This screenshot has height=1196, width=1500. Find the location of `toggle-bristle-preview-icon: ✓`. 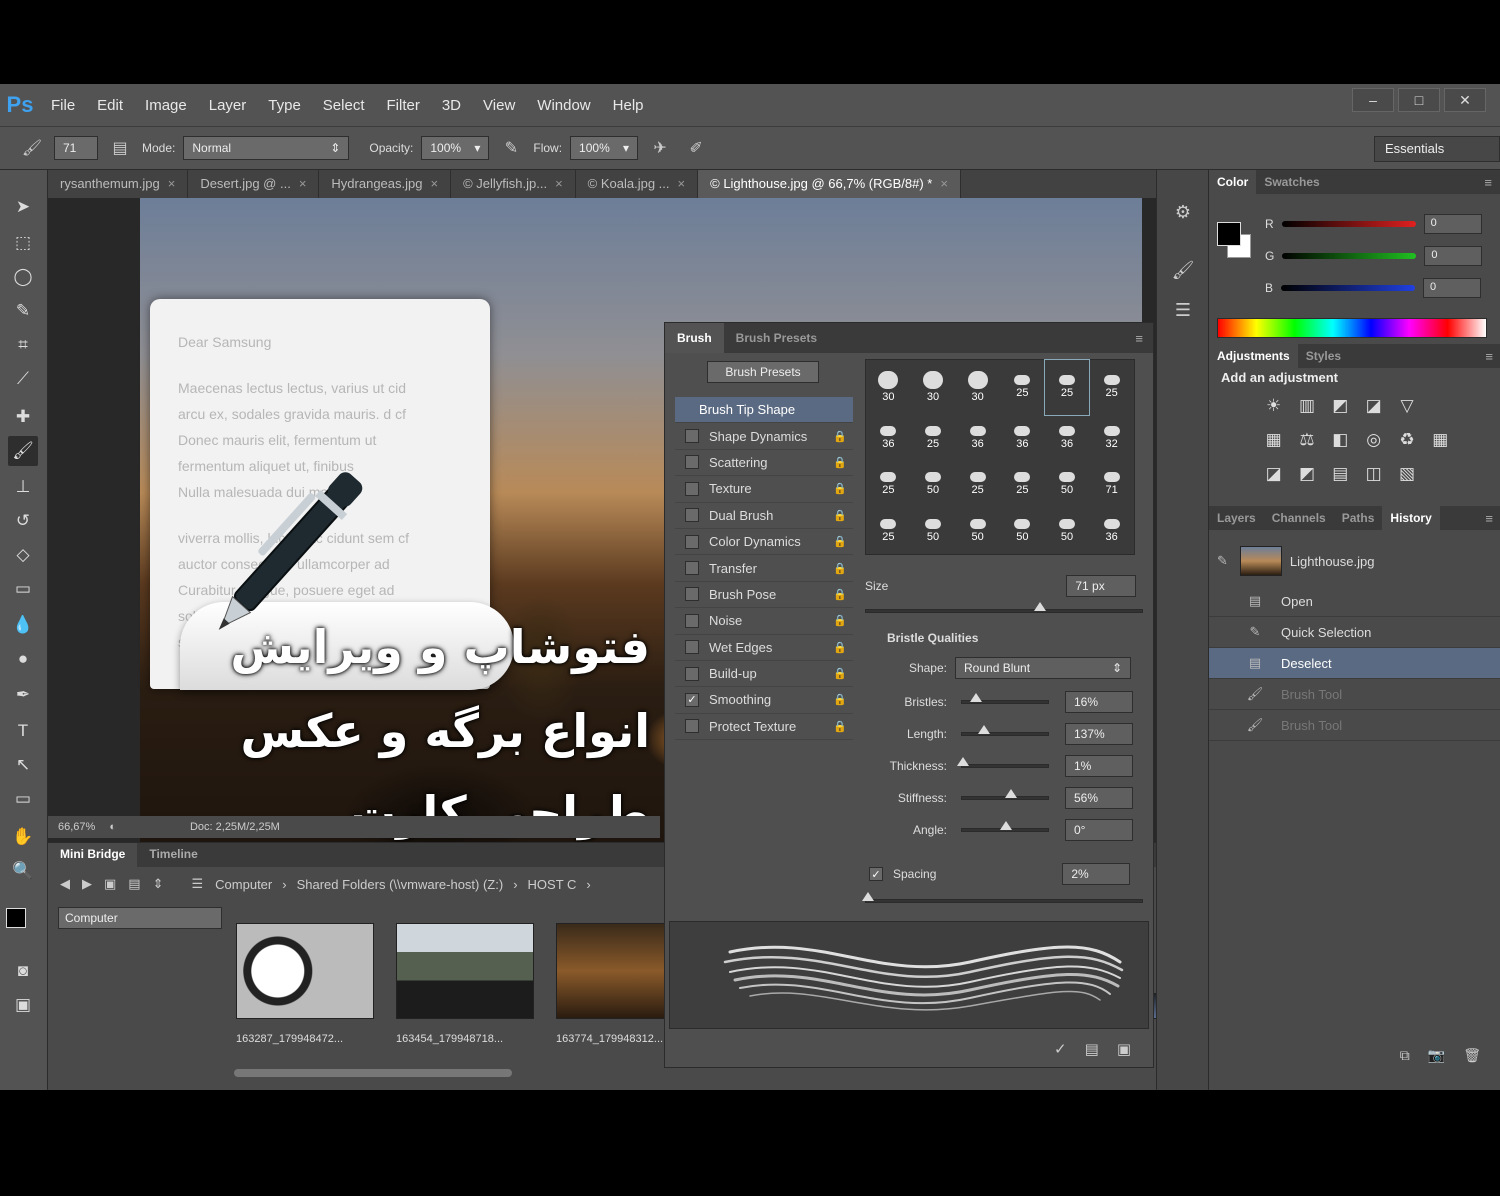

toggle-bristle-preview-icon: ✓ is located at coordinates (1060, 1049).